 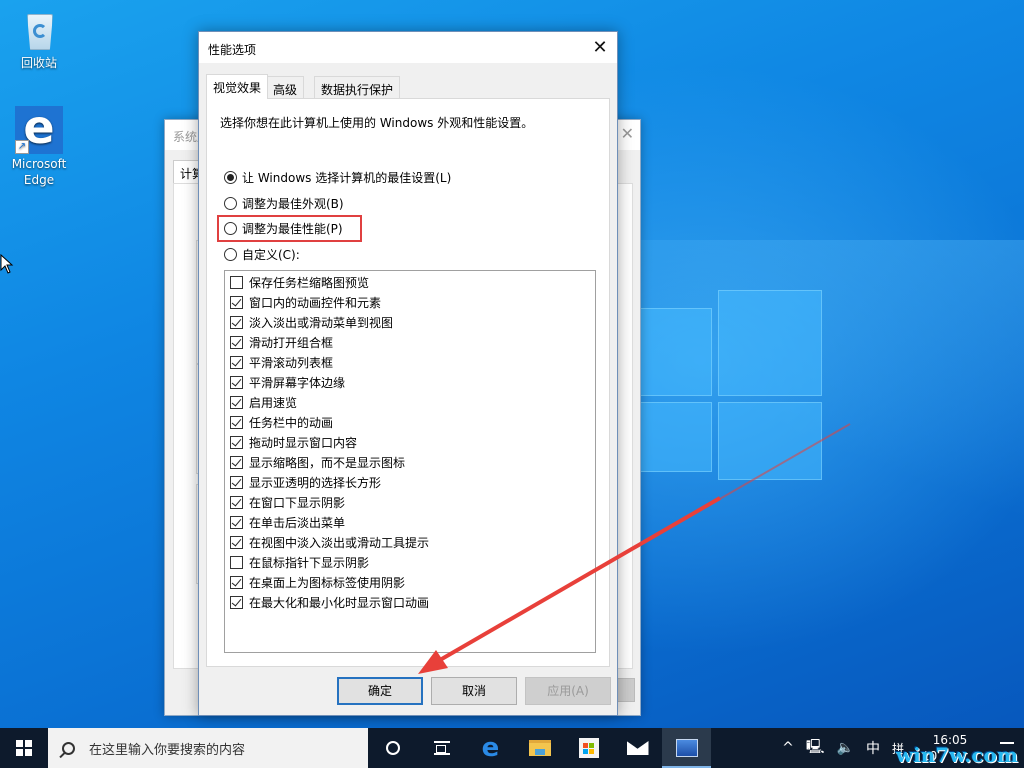 What do you see at coordinates (950, 748) in the screenshot?
I see `clock: 16:05 20` at bounding box center [950, 748].